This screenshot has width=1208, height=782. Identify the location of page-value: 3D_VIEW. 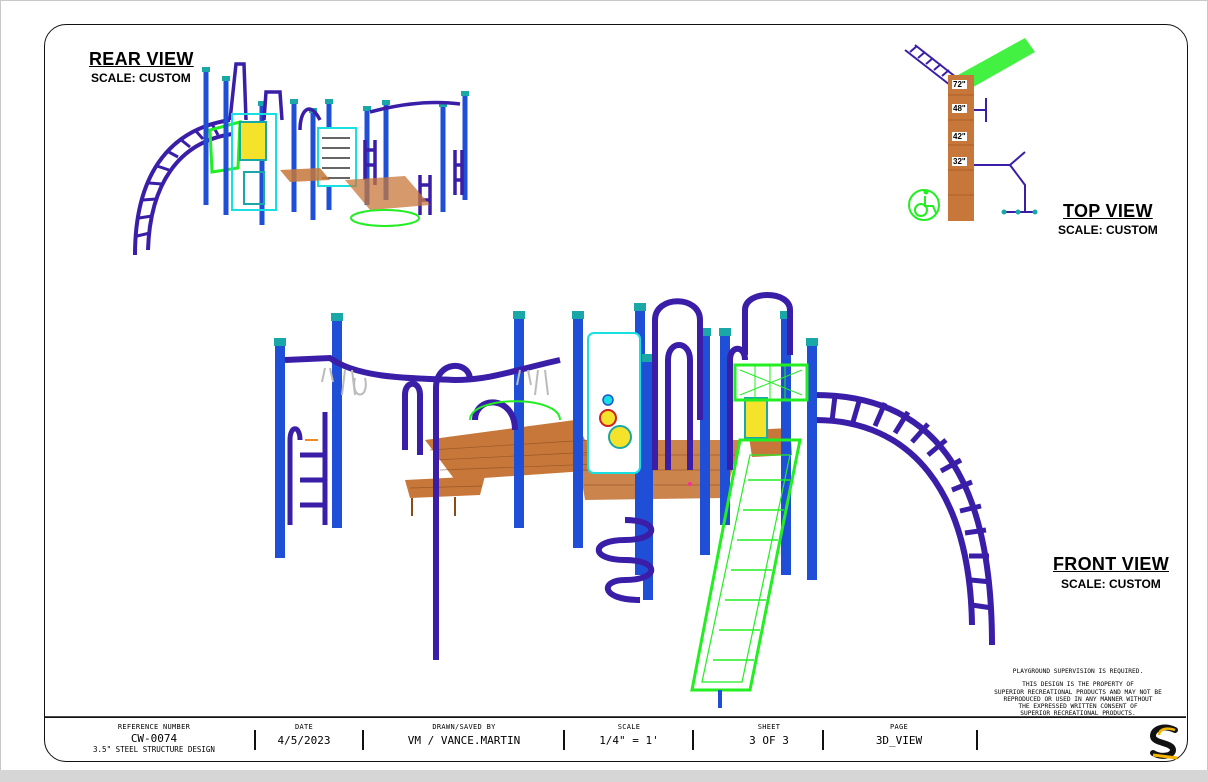
(899, 740).